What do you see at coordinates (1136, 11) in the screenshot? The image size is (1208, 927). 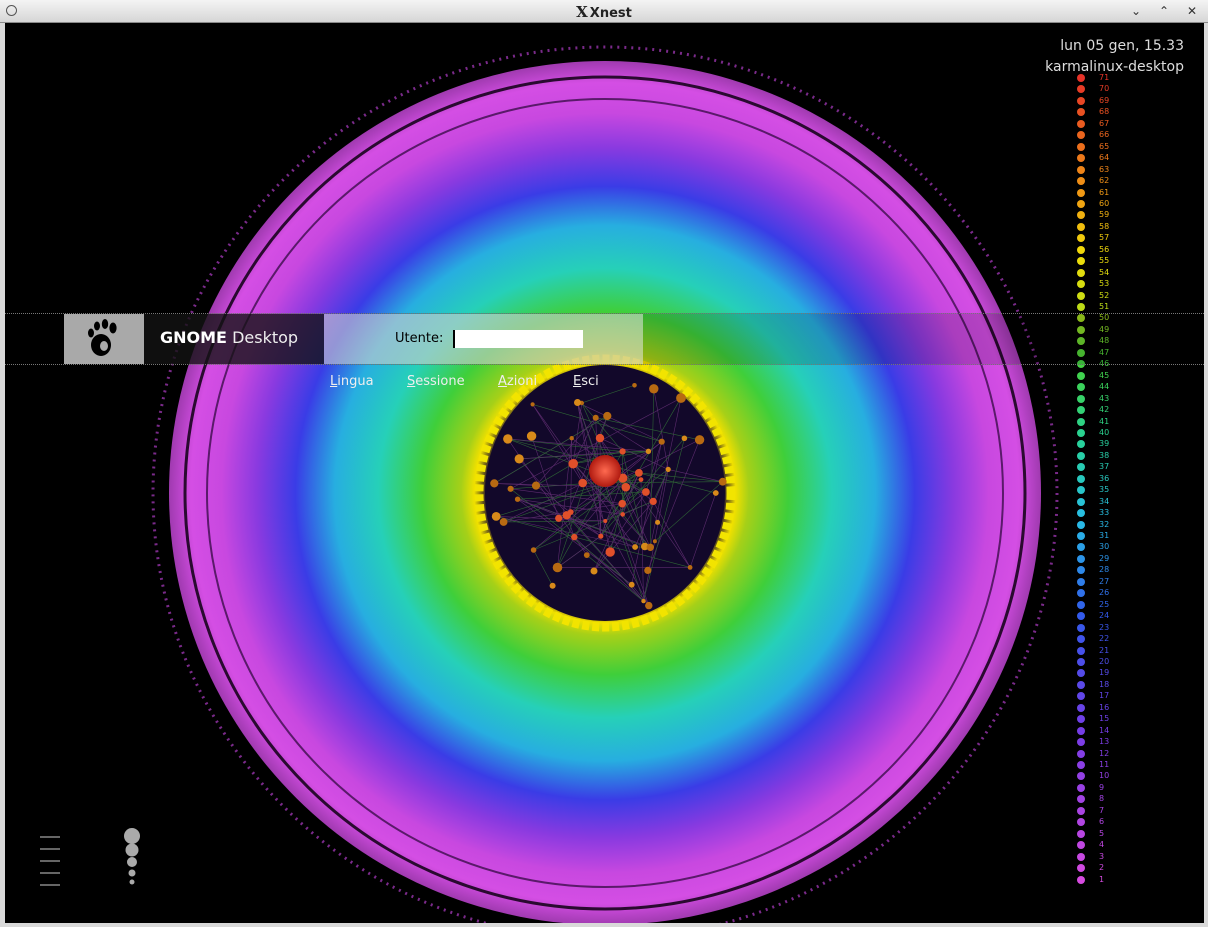 I see `minimize-icon: ⌄` at bounding box center [1136, 11].